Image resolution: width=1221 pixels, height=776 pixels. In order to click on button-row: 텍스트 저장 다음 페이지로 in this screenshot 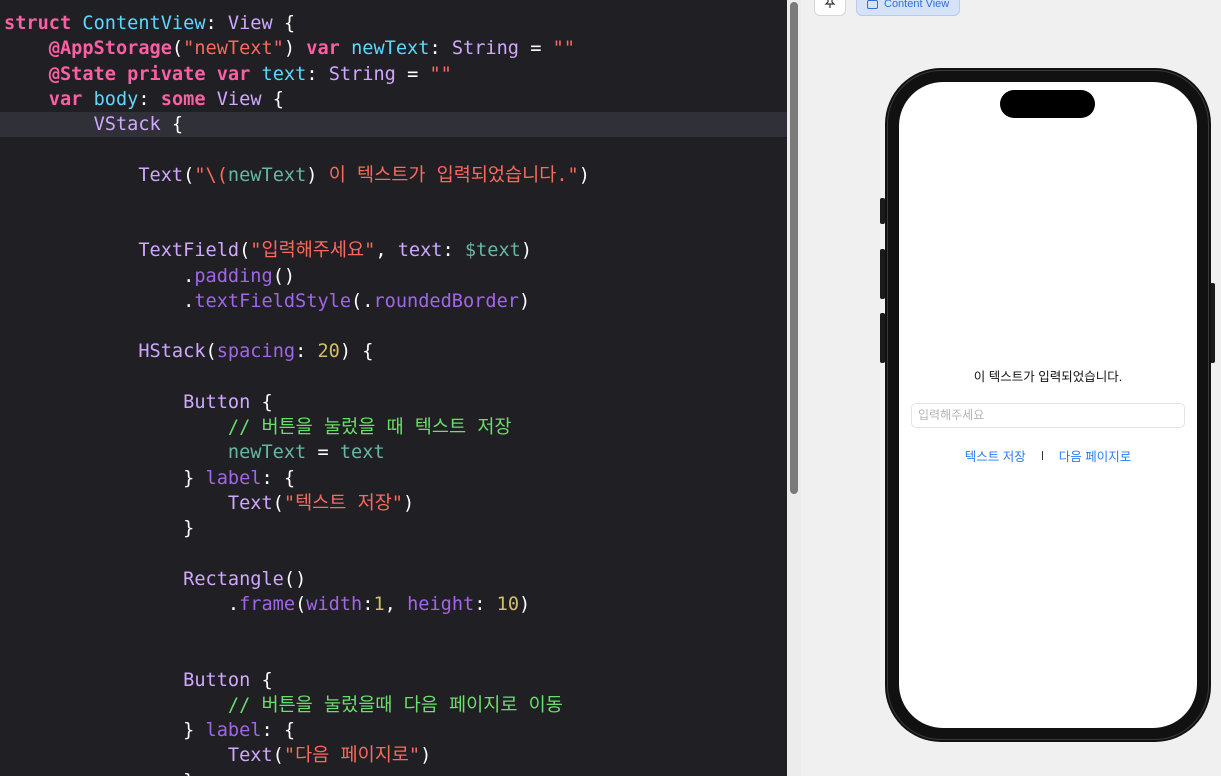, I will do `click(1048, 455)`.